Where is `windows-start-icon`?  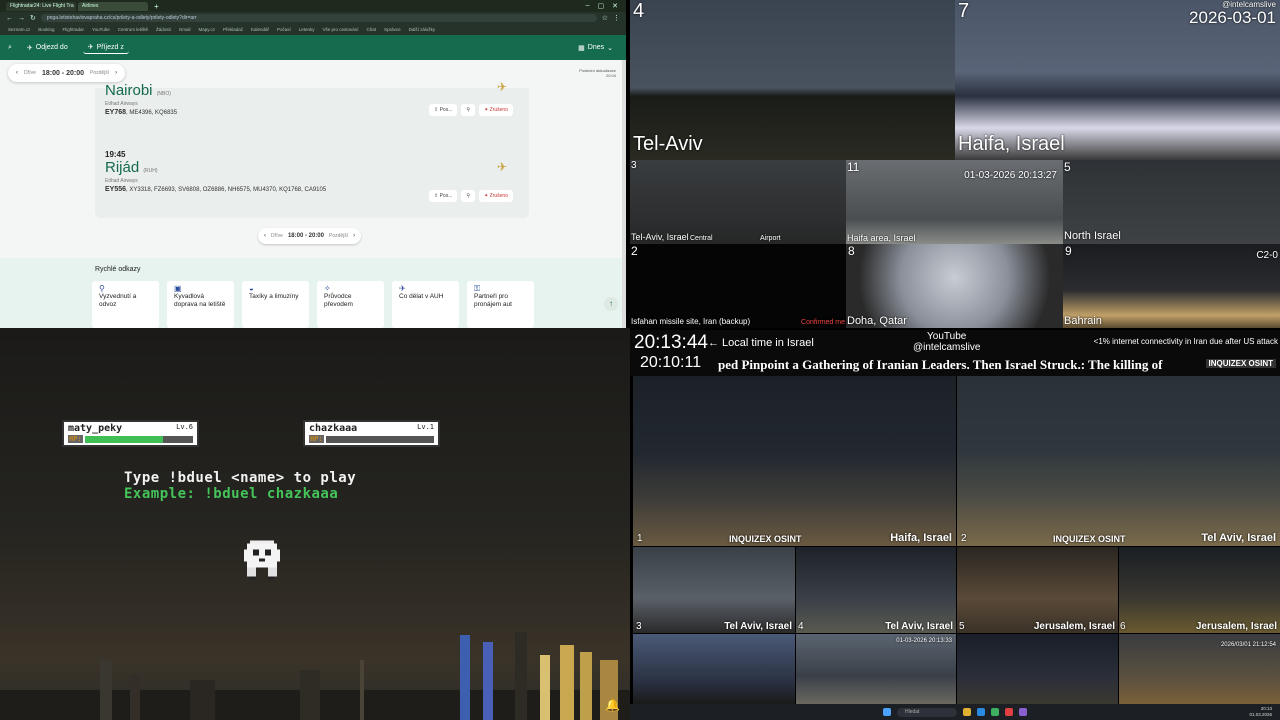
windows-start-icon is located at coordinates (887, 712).